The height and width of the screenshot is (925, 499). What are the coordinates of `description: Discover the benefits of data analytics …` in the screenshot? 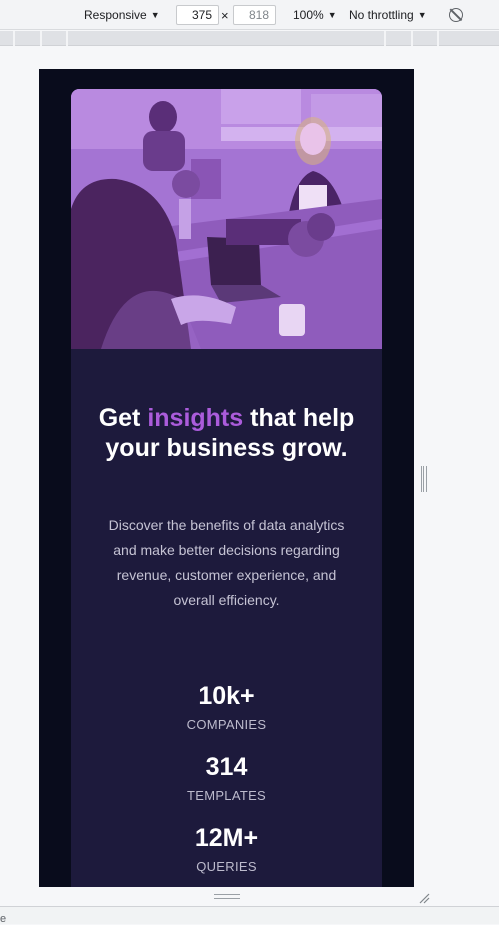 It's located at (226, 562).